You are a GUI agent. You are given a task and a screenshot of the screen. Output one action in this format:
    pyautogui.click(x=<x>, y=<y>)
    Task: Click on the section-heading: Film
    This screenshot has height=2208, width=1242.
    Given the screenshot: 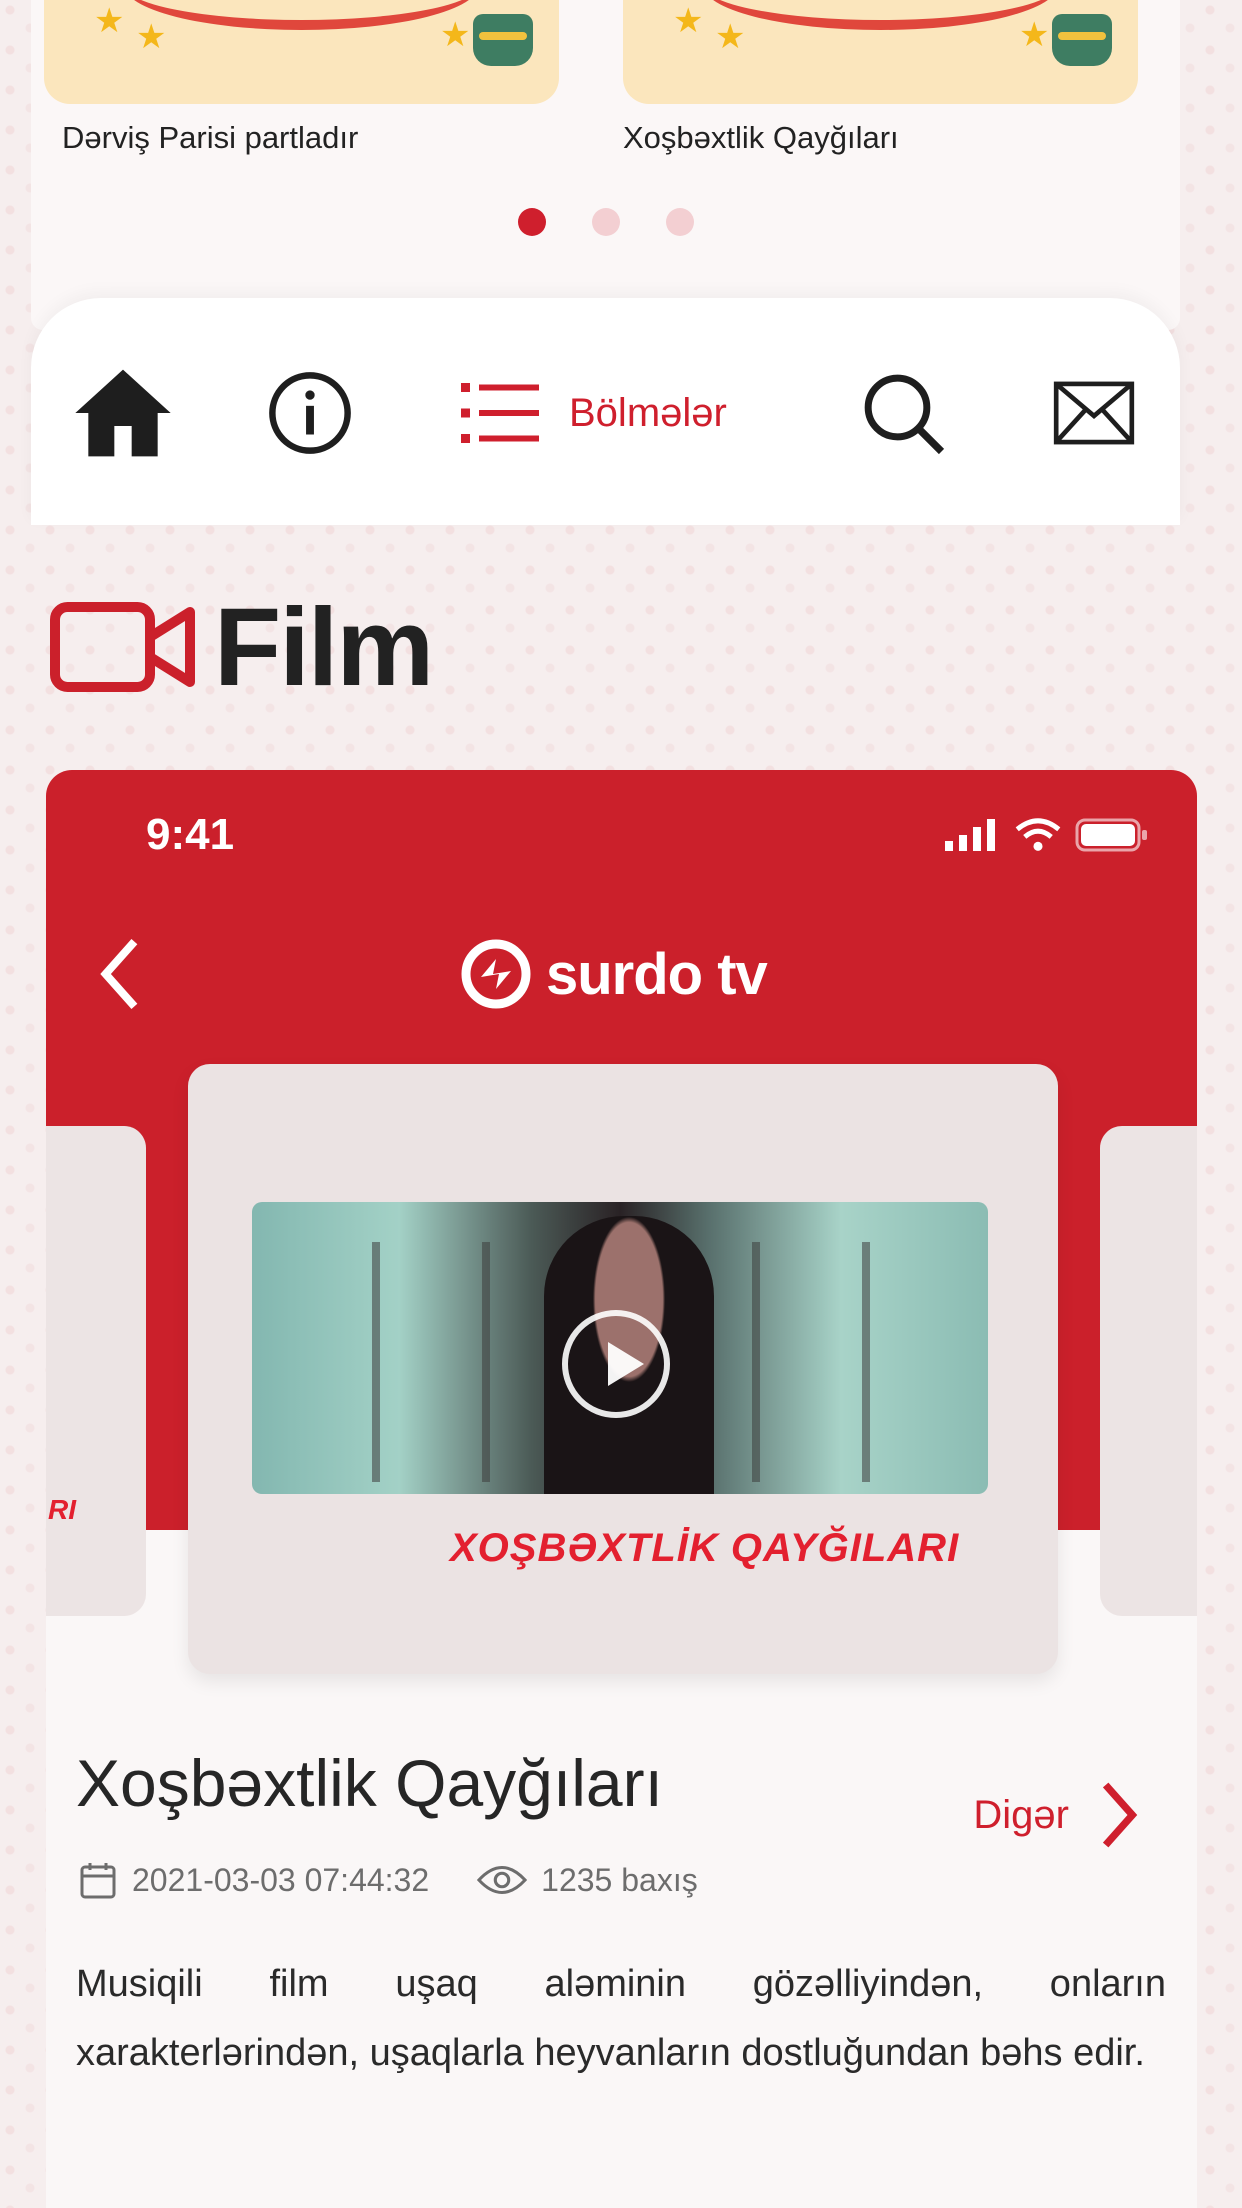 What is the action you would take?
    pyautogui.click(x=242, y=647)
    